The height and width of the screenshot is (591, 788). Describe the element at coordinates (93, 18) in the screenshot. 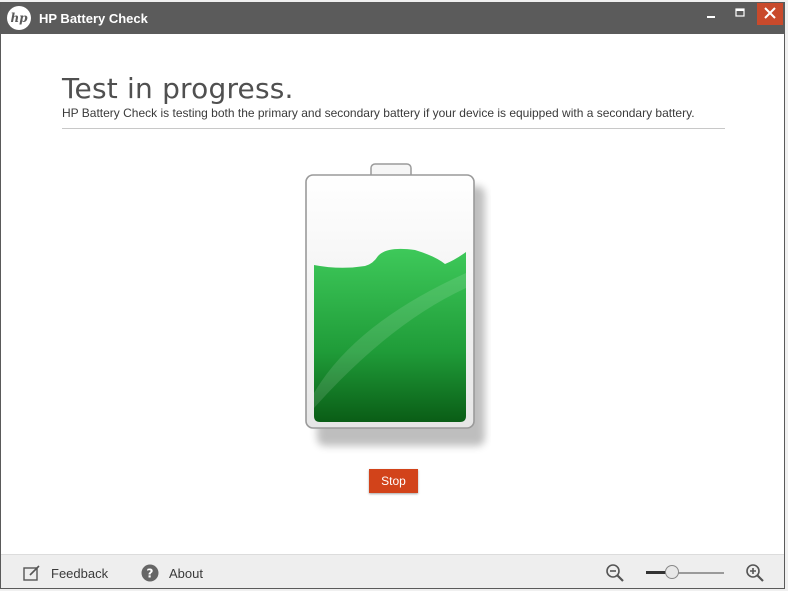

I see `window-title: HP Battery Check` at that location.